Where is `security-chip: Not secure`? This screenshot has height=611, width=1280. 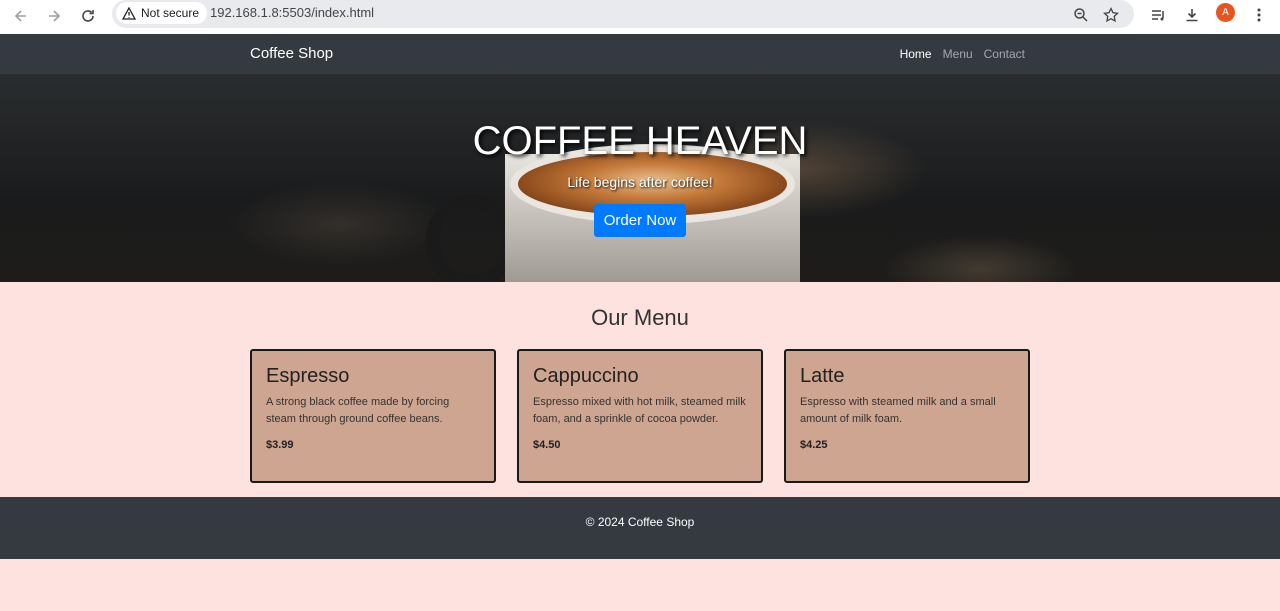
security-chip: Not secure is located at coordinates (162, 13).